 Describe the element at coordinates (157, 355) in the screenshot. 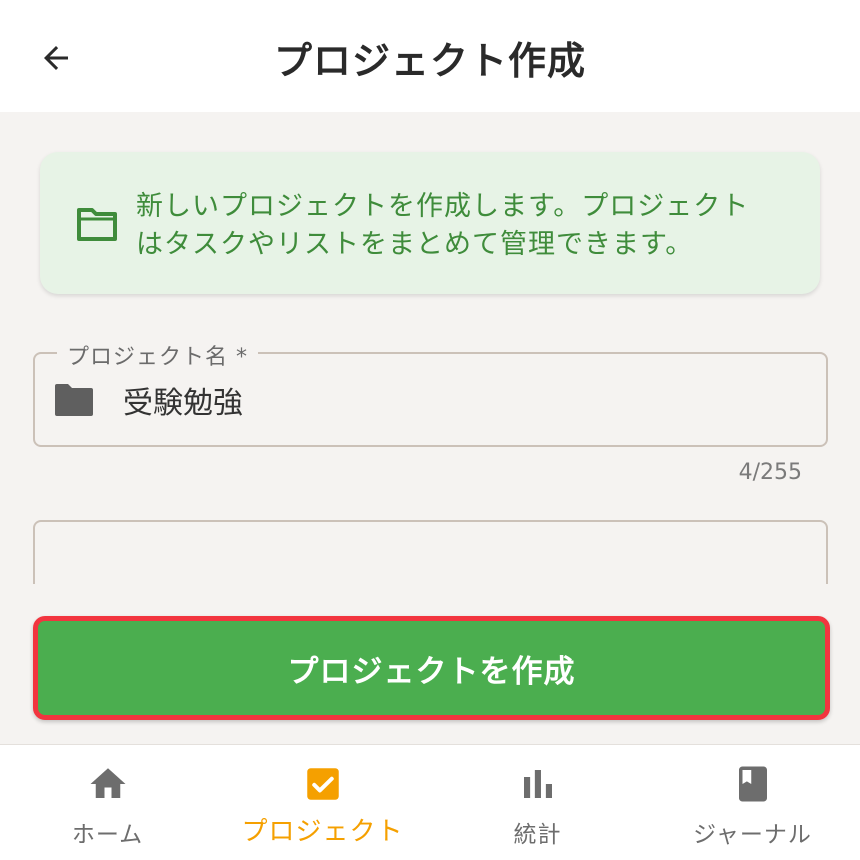

I see `project-name-label: プロジェクト名 *` at that location.